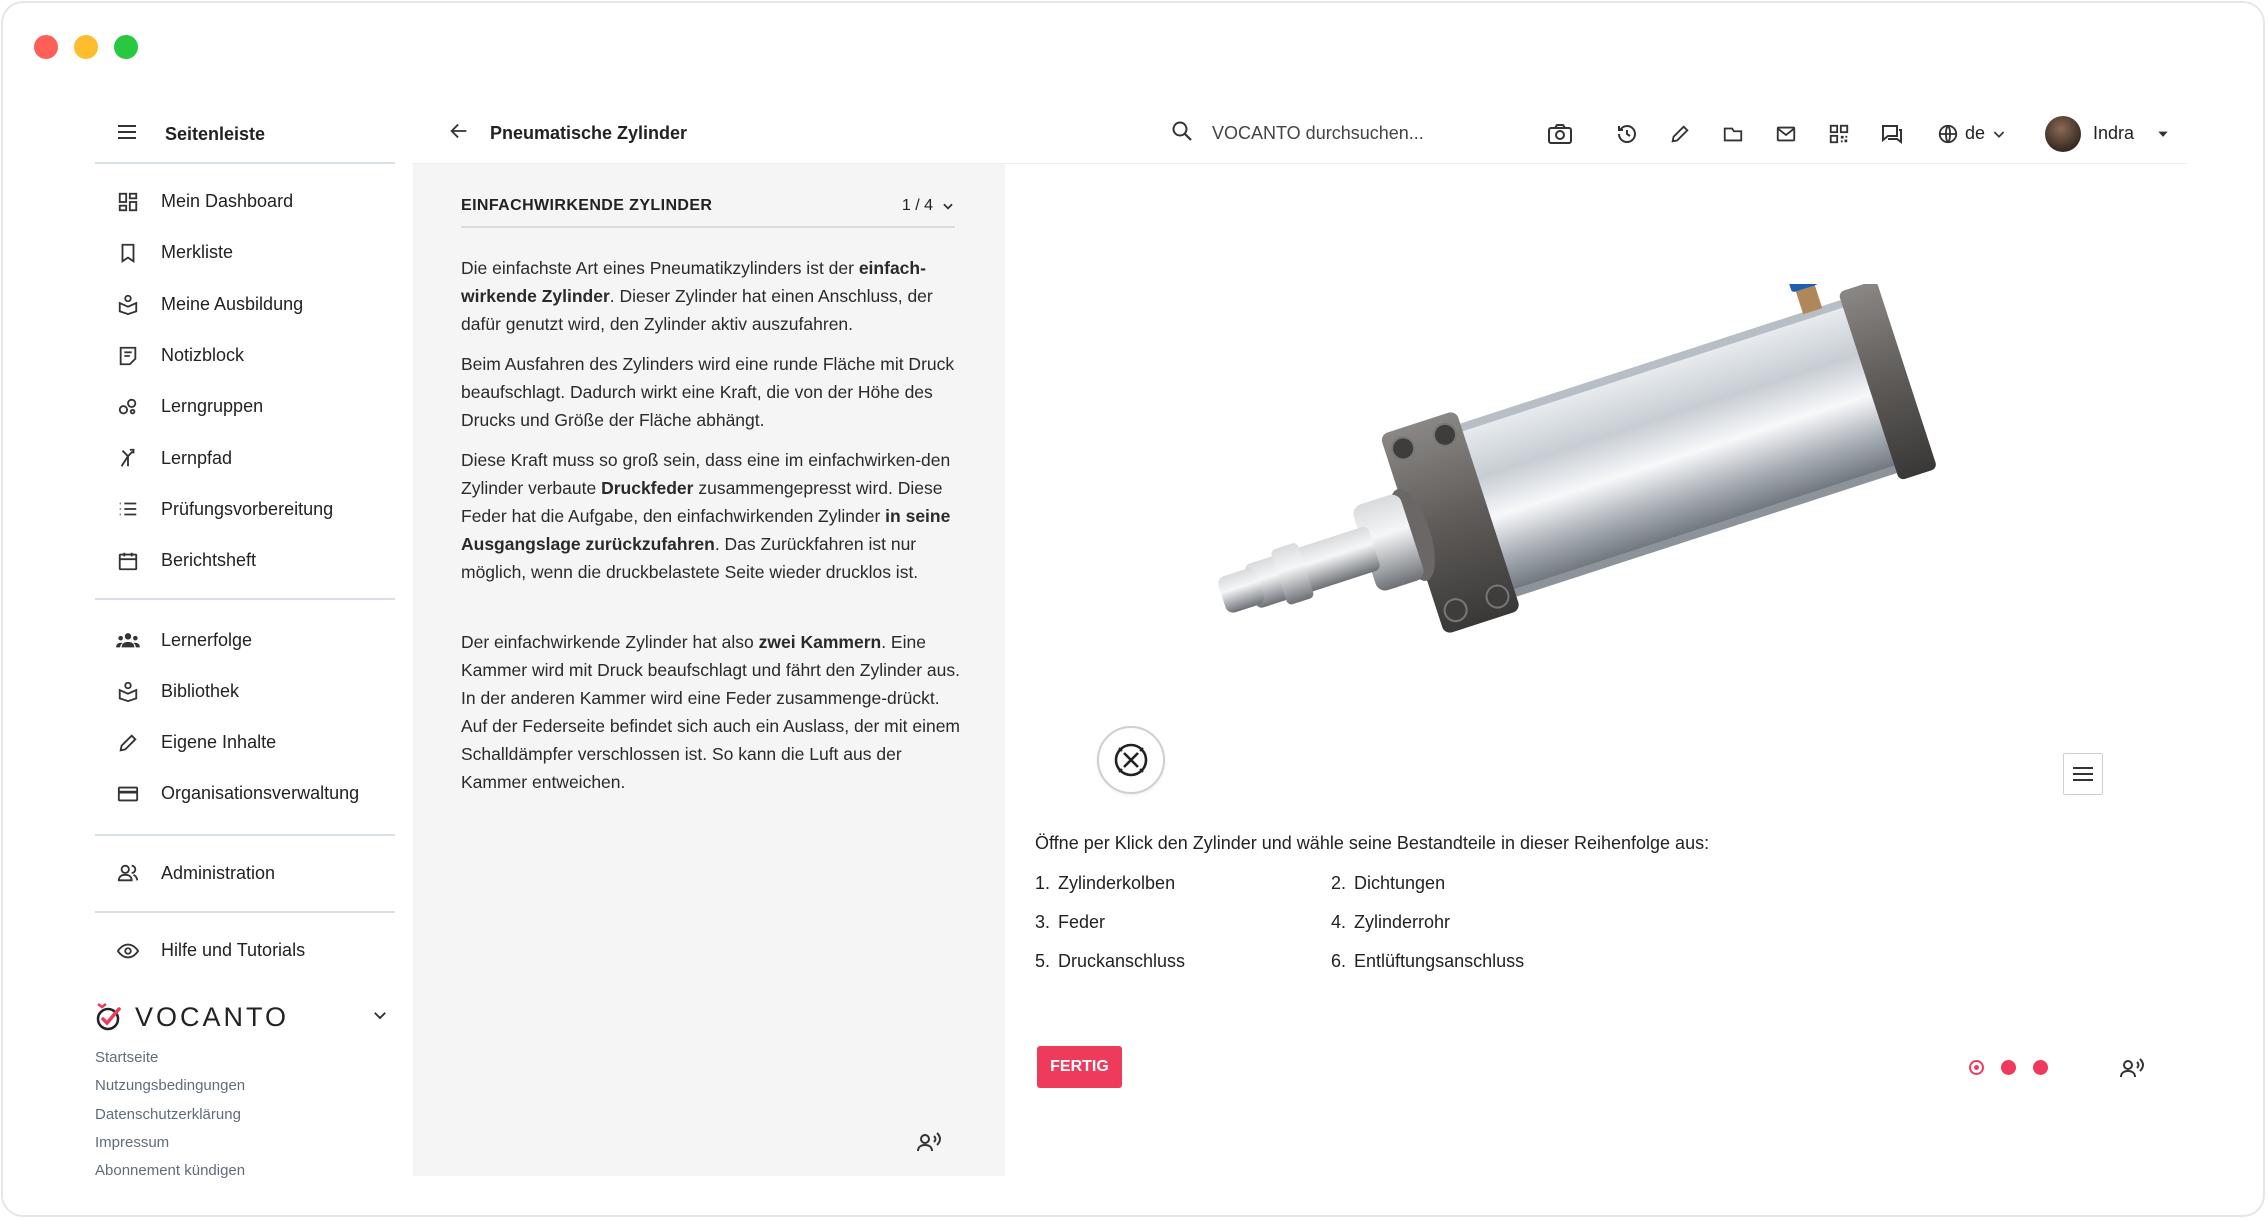 The width and height of the screenshot is (2268, 1220). I want to click on sidebar-item-label: Berichtsheft, so click(209, 560).